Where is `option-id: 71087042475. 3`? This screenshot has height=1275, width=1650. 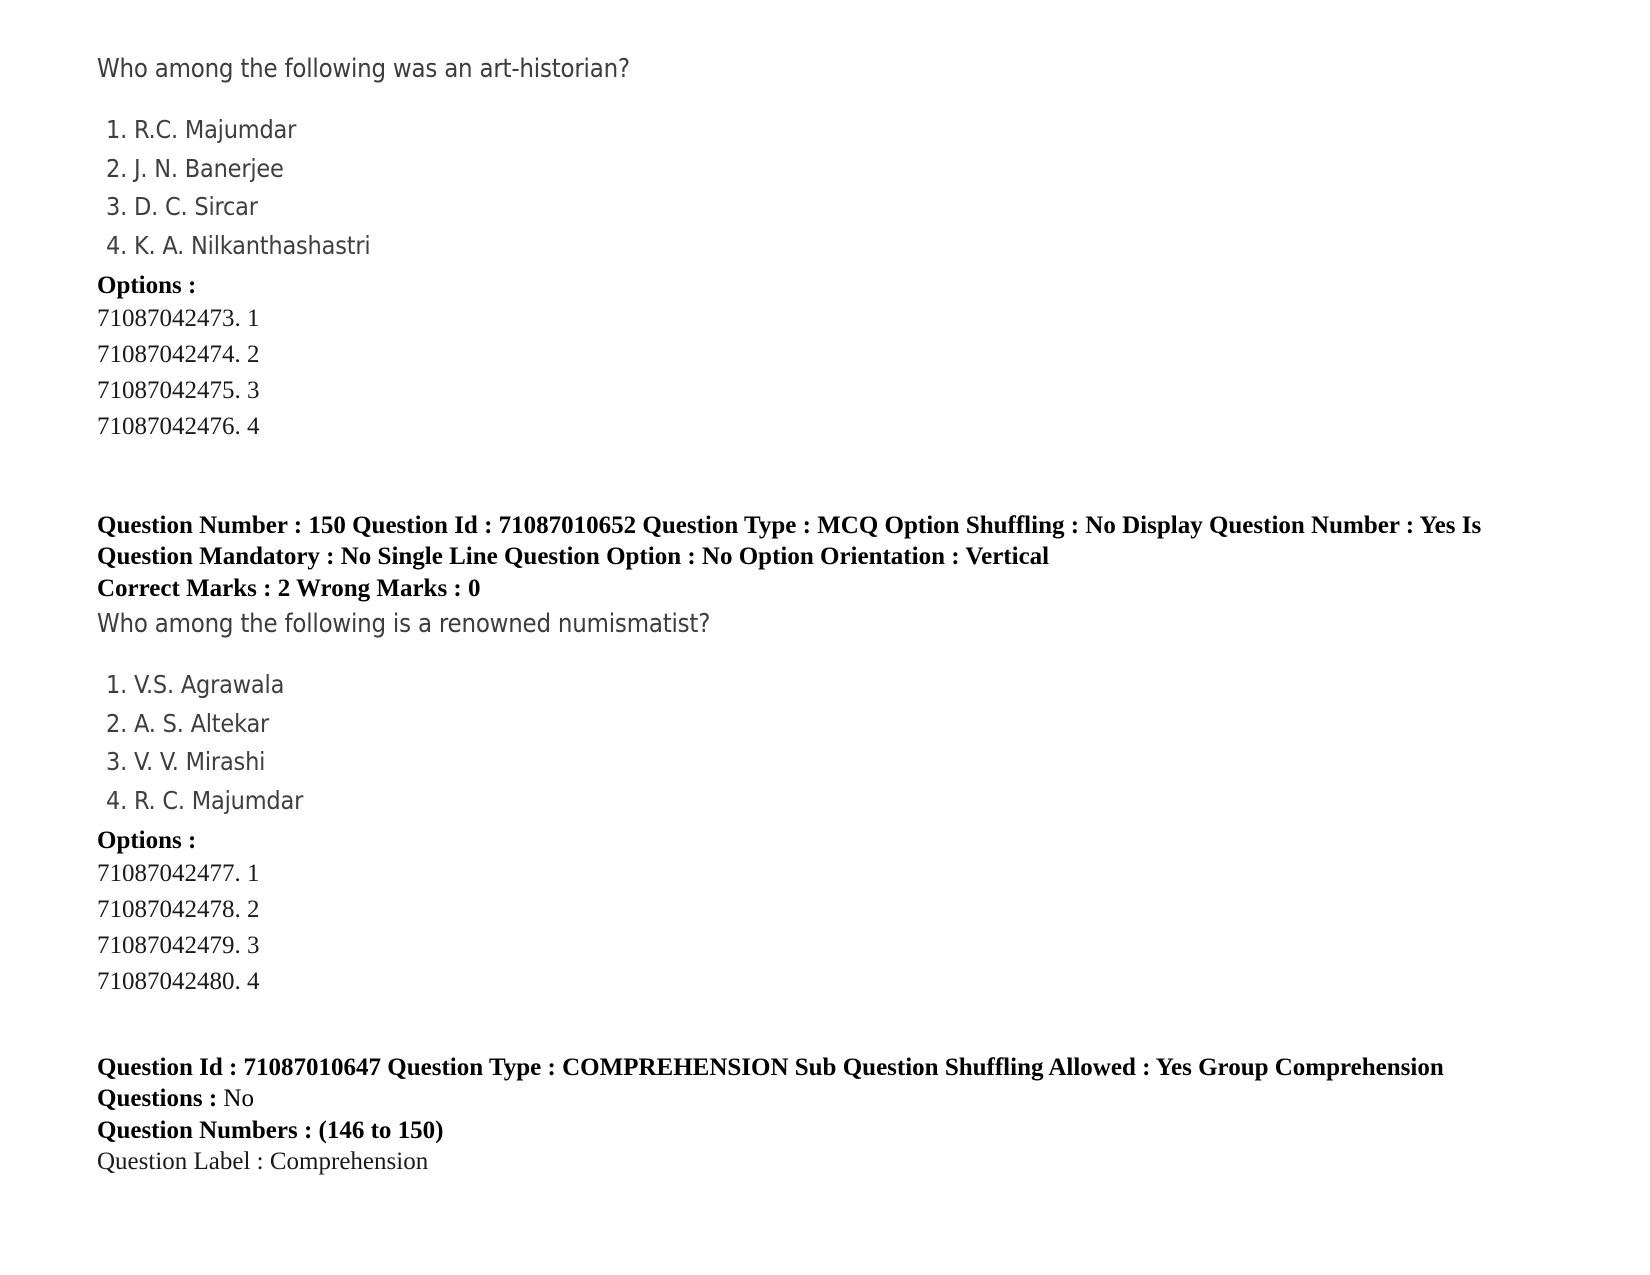 option-id: 71087042475. 3 is located at coordinates (178, 390).